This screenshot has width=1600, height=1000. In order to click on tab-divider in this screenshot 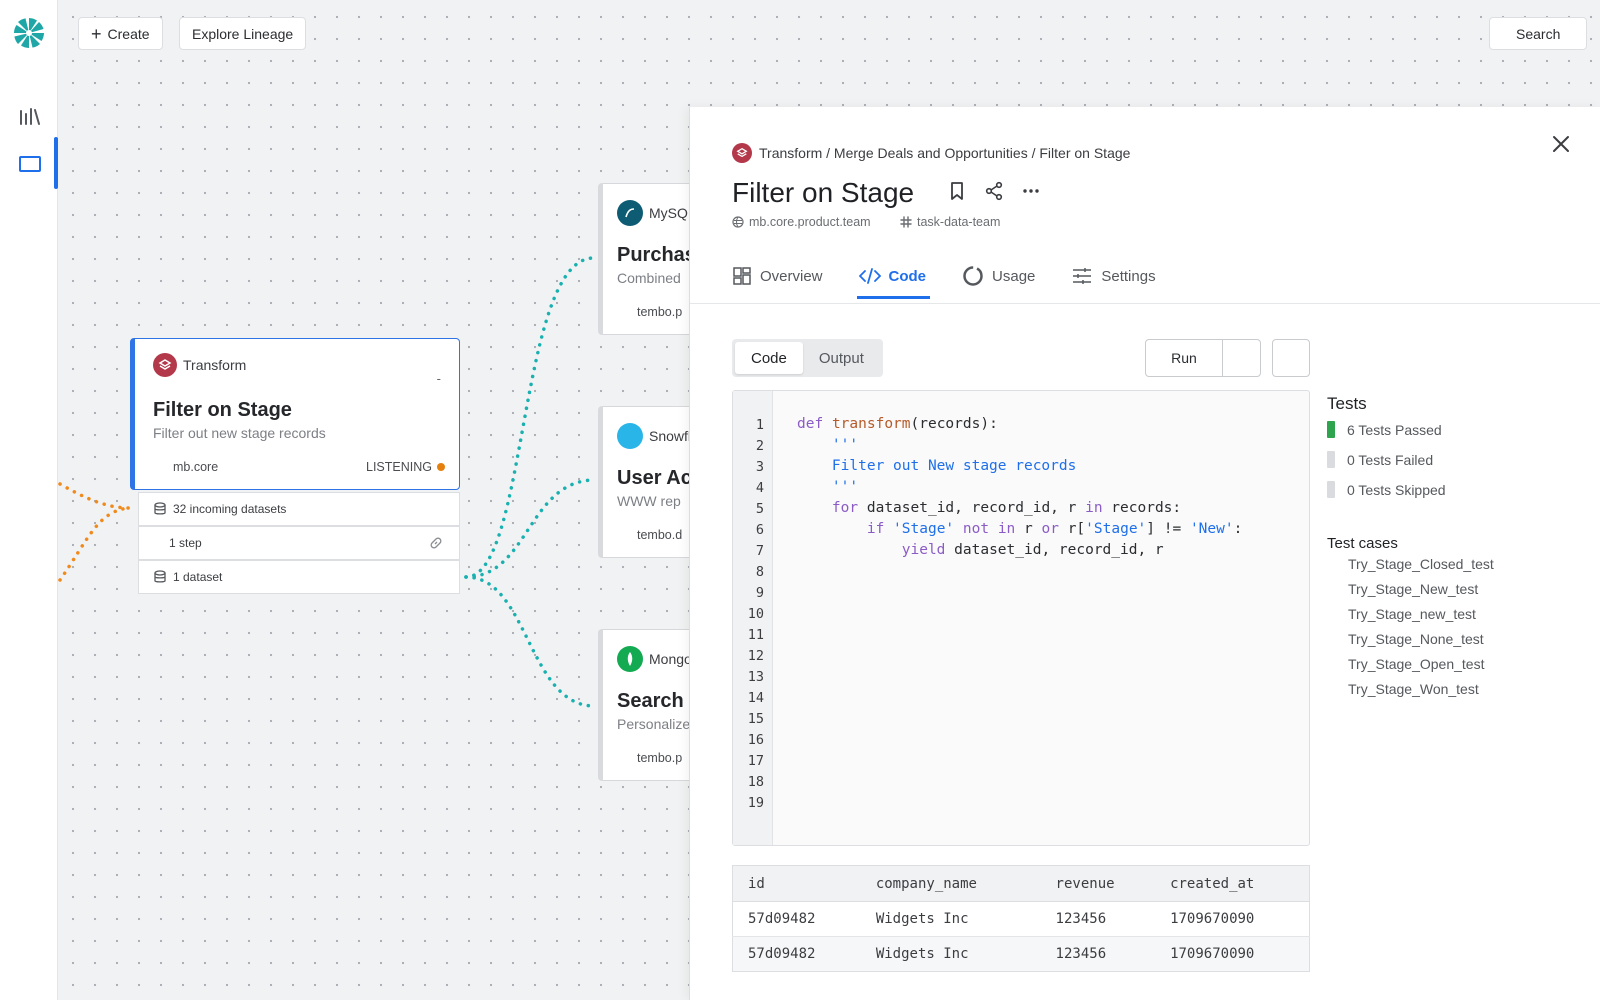, I will do `click(1145, 303)`.